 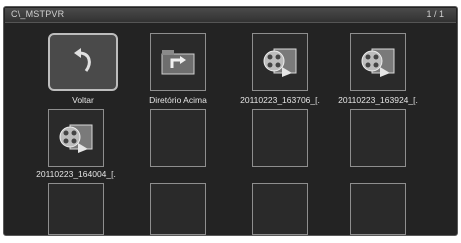 What do you see at coordinates (435, 14) in the screenshot?
I see `page-indicator: 1 / 1` at bounding box center [435, 14].